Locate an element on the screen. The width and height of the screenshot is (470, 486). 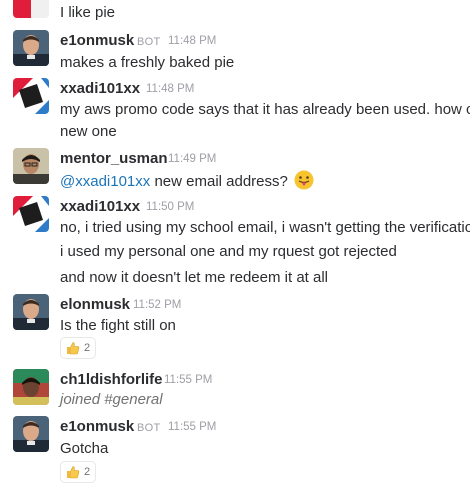
message-text: Is the fight still on is located at coordinates (118, 325).